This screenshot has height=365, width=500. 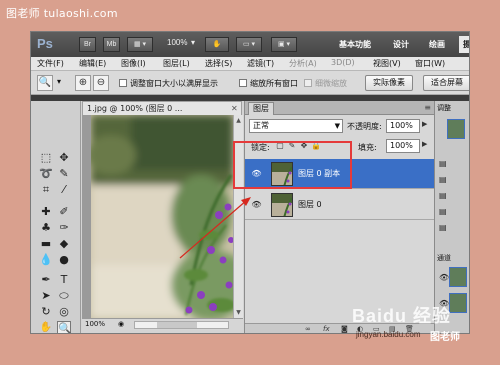 I want to click on horizontal-scrollbar, so click(x=181, y=325).